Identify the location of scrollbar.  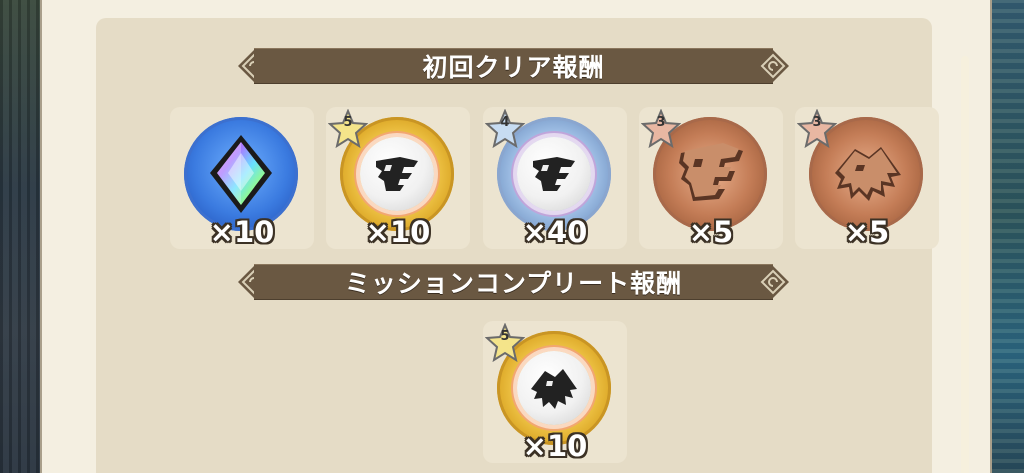
(965, 264).